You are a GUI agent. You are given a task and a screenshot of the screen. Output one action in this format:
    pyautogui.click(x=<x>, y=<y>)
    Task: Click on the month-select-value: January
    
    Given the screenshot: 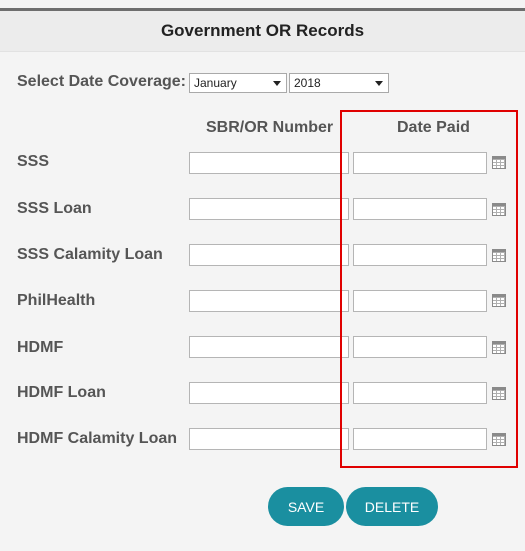 What is the action you would take?
    pyautogui.click(x=215, y=83)
    